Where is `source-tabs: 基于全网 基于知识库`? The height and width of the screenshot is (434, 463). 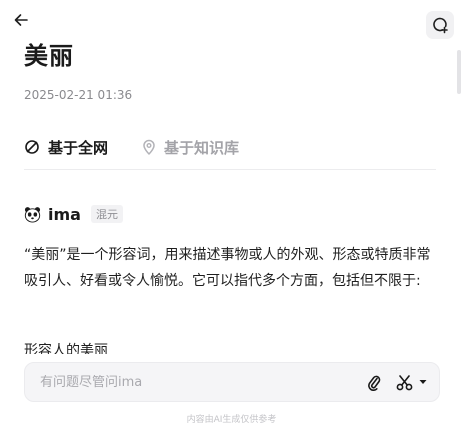 source-tabs: 基于全网 基于知识库 is located at coordinates (230, 153).